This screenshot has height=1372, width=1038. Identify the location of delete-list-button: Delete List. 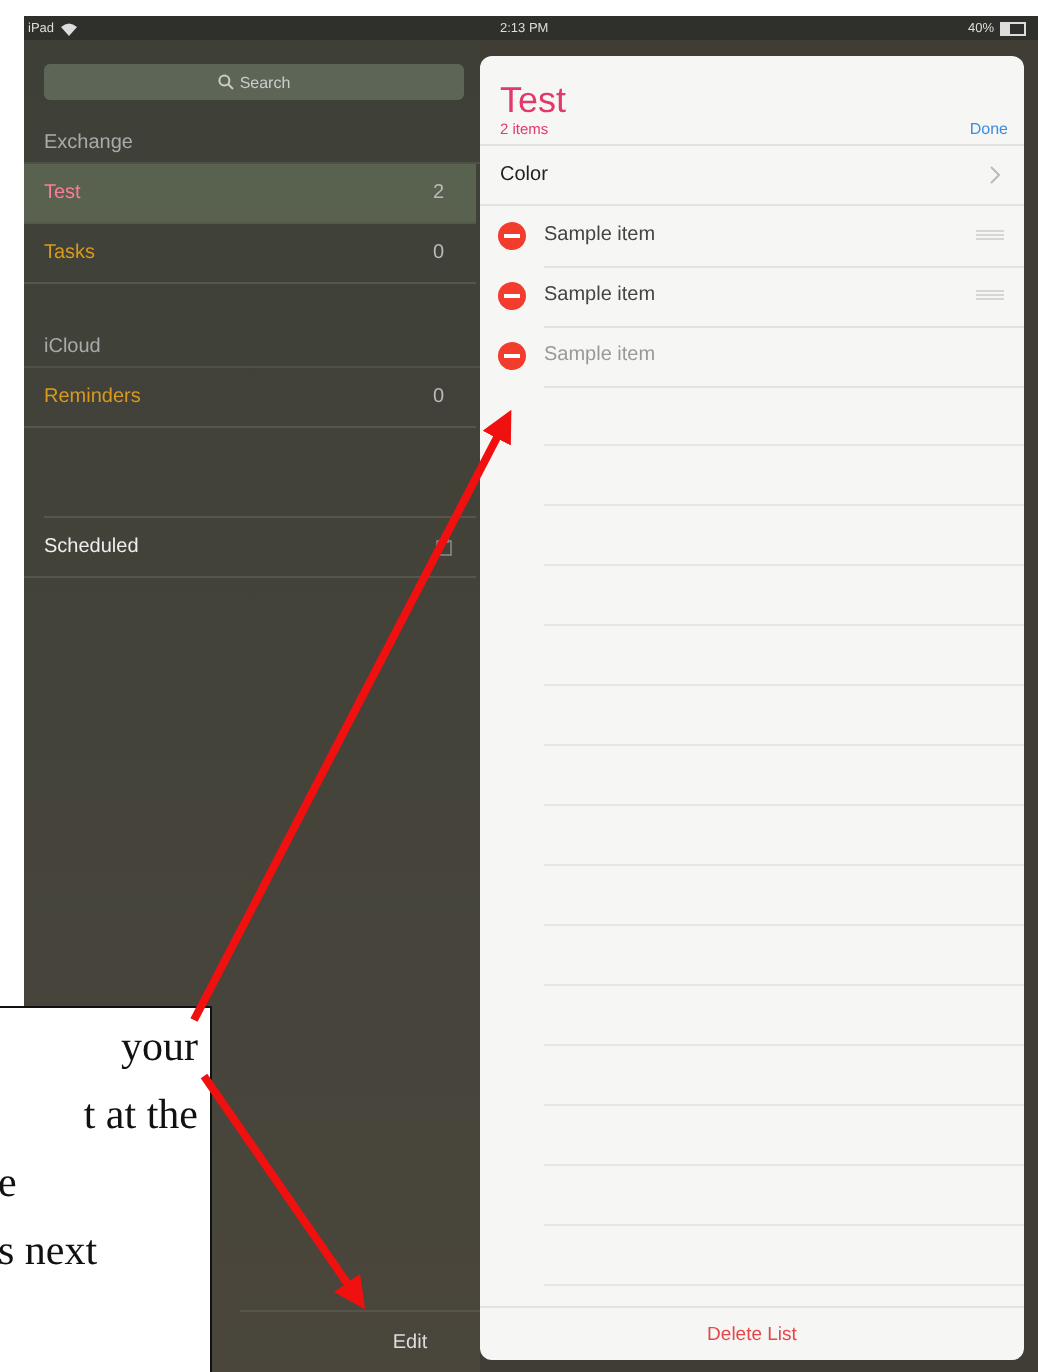
(752, 1334).